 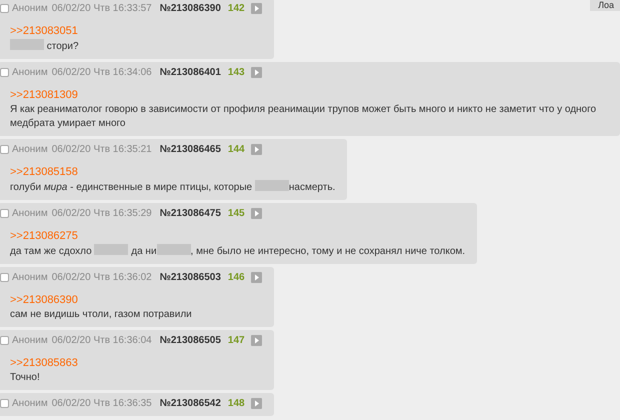 I want to click on post-number-link: №213086475, so click(x=190, y=213).